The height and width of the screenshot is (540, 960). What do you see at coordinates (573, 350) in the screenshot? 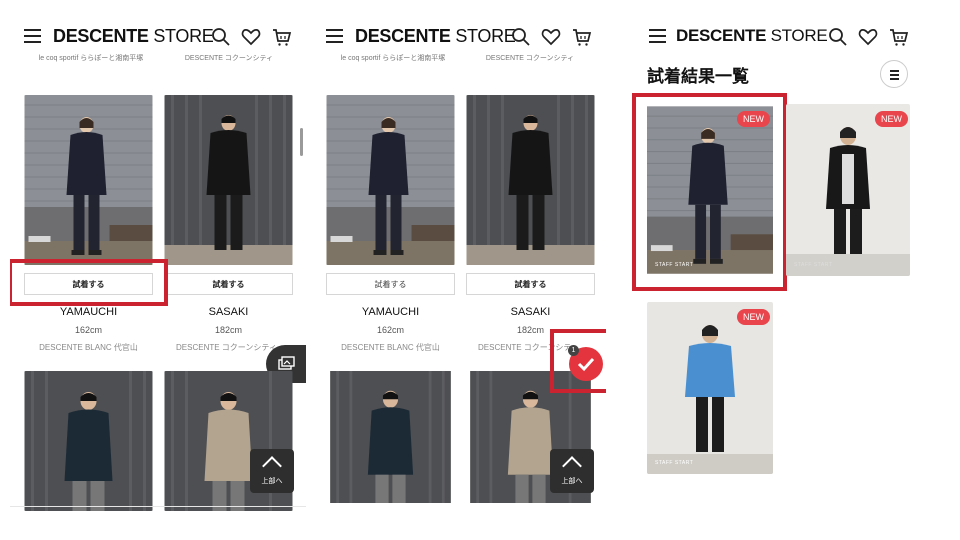
I see `selected-count-badge: 1` at bounding box center [573, 350].